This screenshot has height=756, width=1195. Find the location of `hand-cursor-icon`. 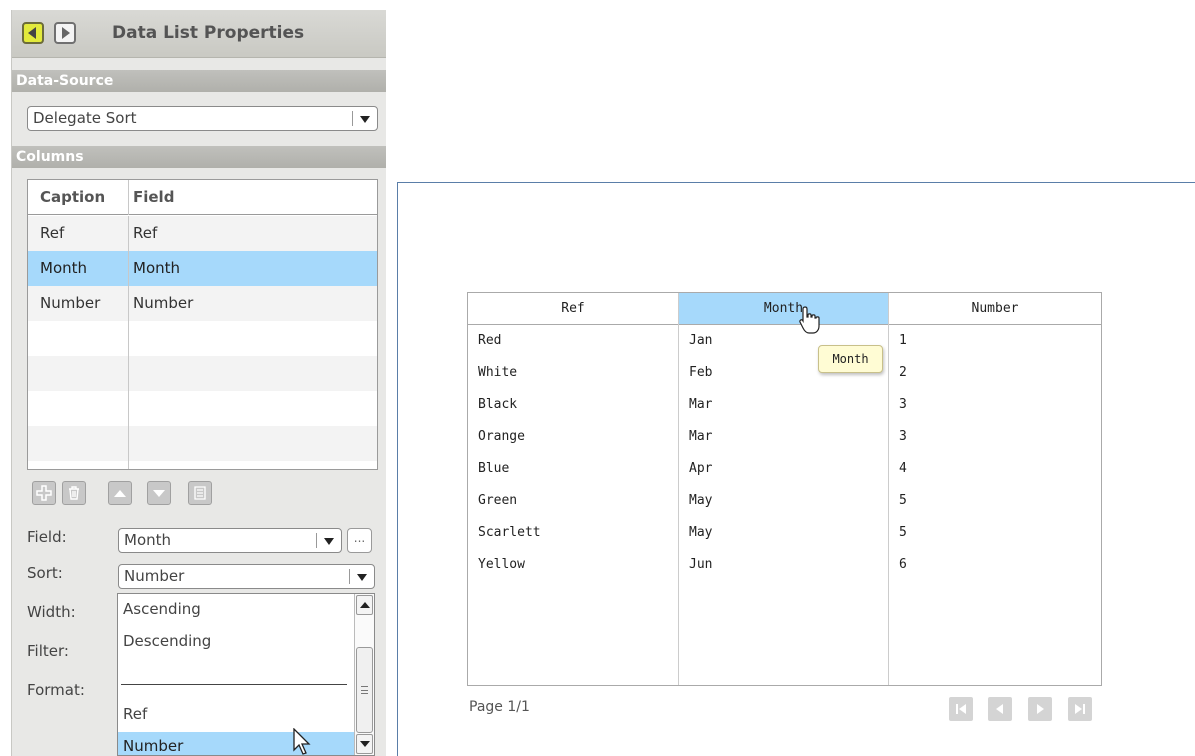

hand-cursor-icon is located at coordinates (809, 320).